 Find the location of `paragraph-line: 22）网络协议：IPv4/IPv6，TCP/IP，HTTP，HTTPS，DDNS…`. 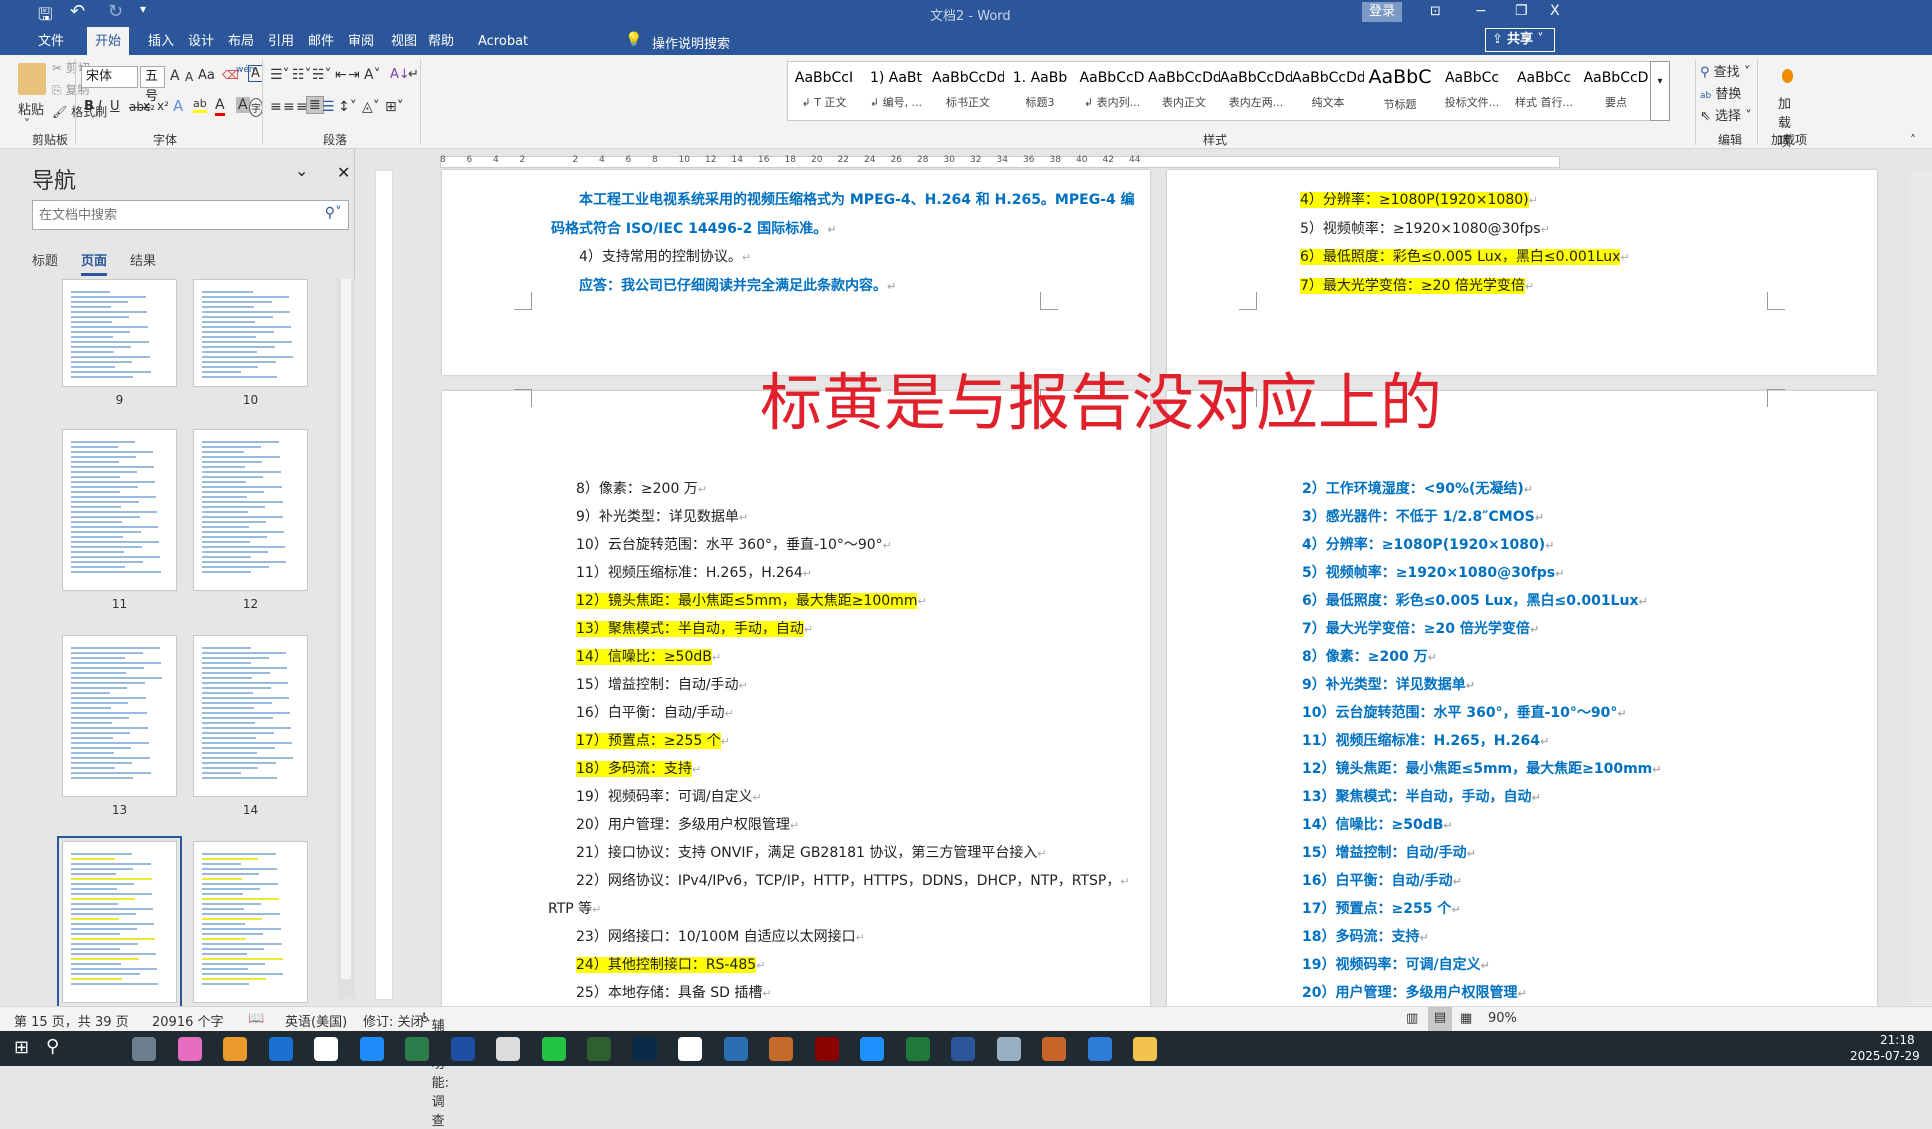

paragraph-line: 22）网络协议：IPv4/IPv6，TCP/IP，HTTP，HTTPS，DDNS… is located at coordinates (853, 881).